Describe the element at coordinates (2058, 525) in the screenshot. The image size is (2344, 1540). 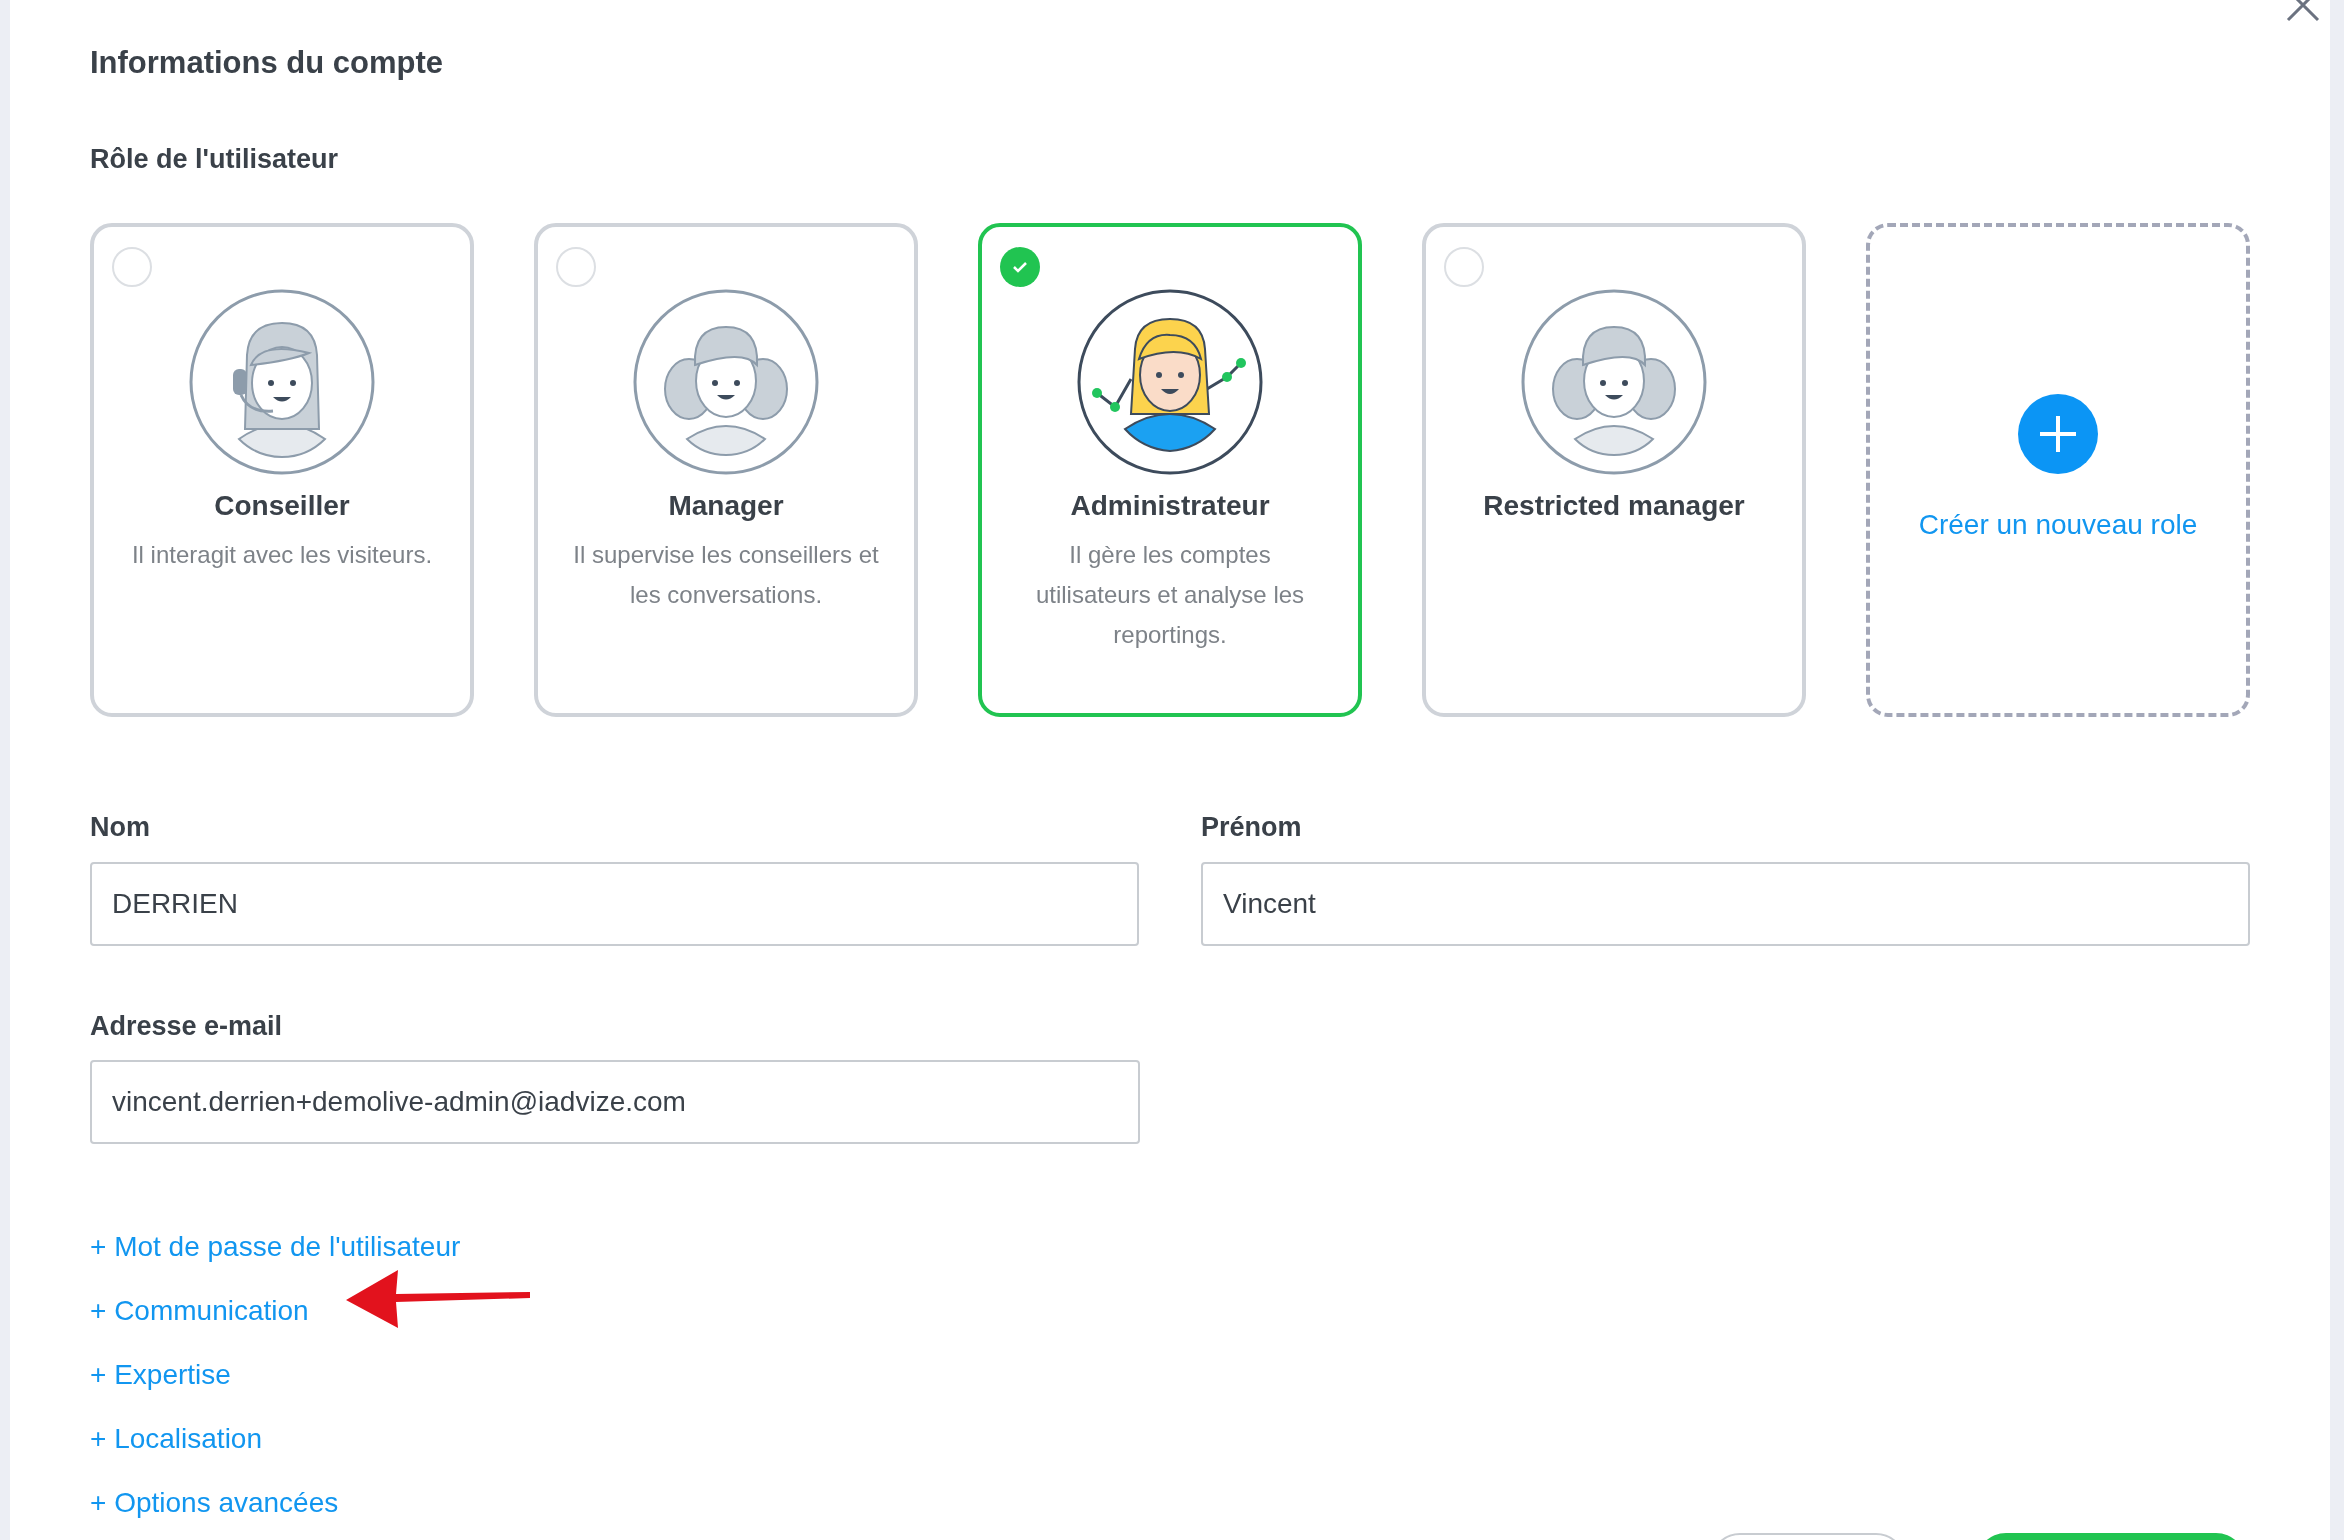
I see `create-role-link: Créer un nouveau role` at that location.